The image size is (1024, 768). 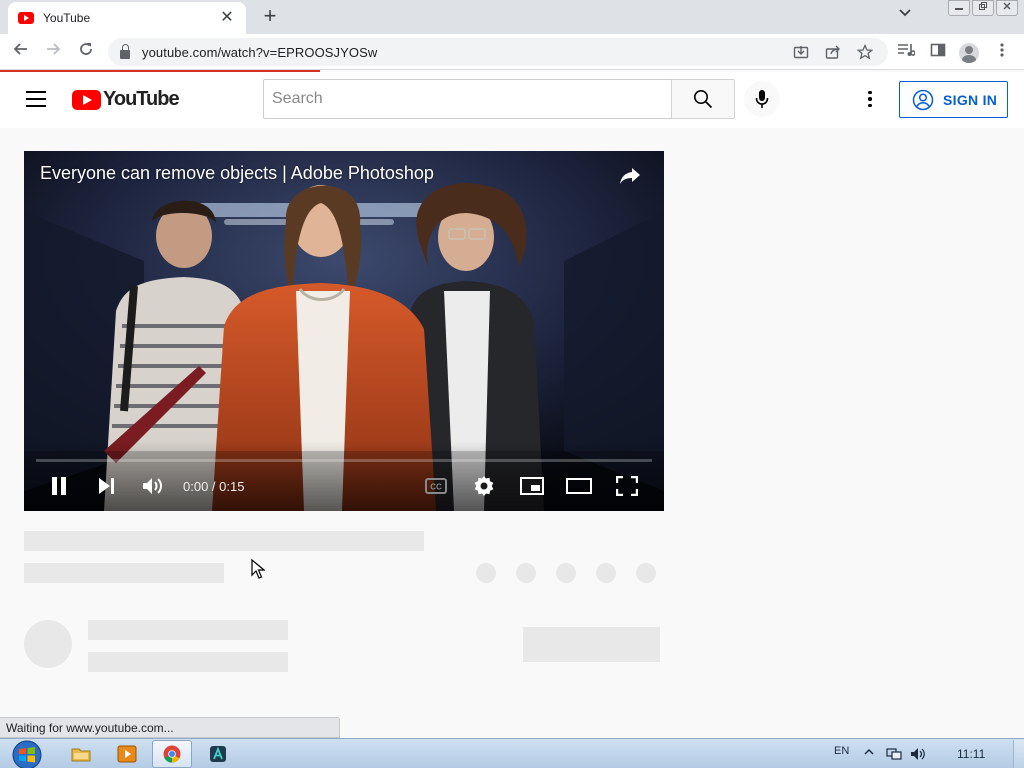 I want to click on restore-button, so click(x=983, y=8).